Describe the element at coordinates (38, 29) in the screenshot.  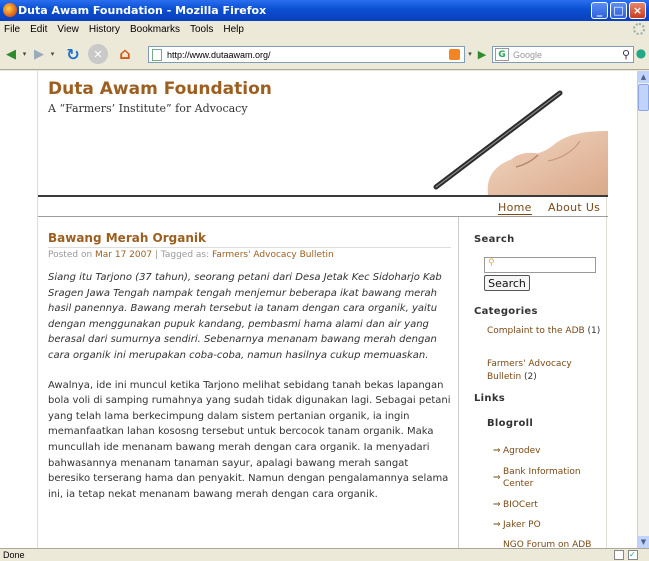
I see `menu-edit: Edit` at that location.